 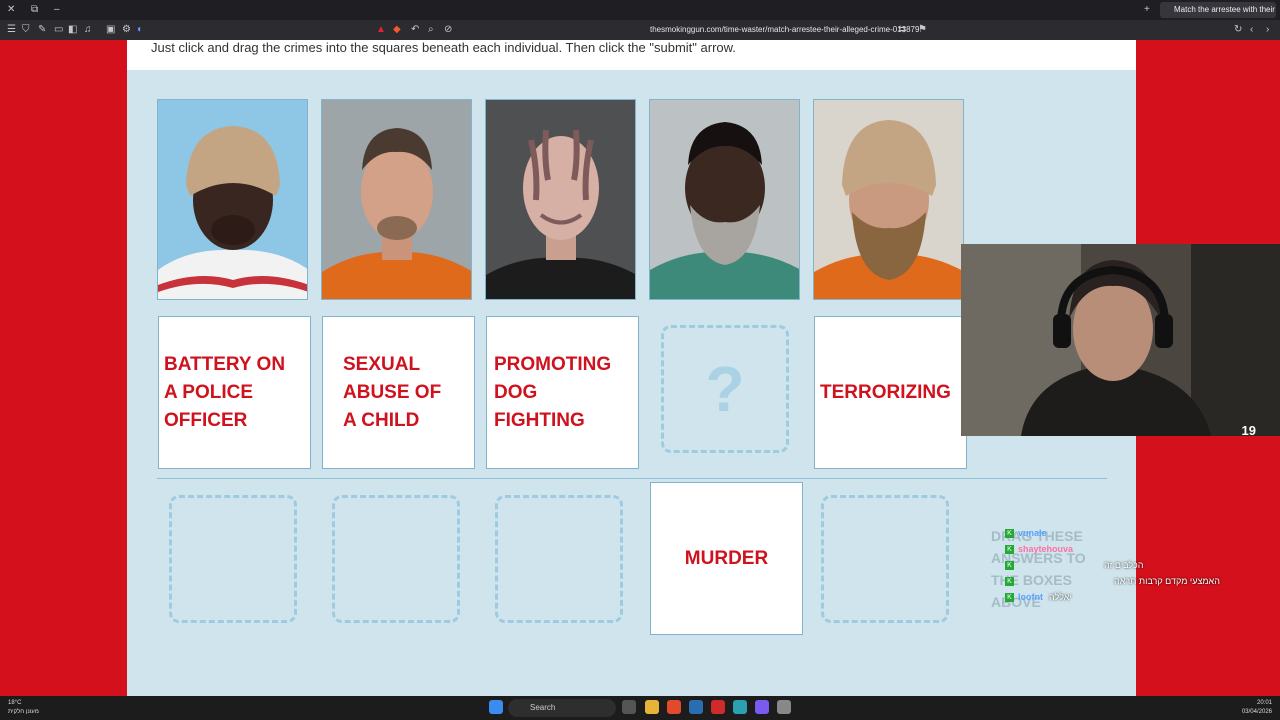 I want to click on crime-line: FIGHTING, so click(x=539, y=420).